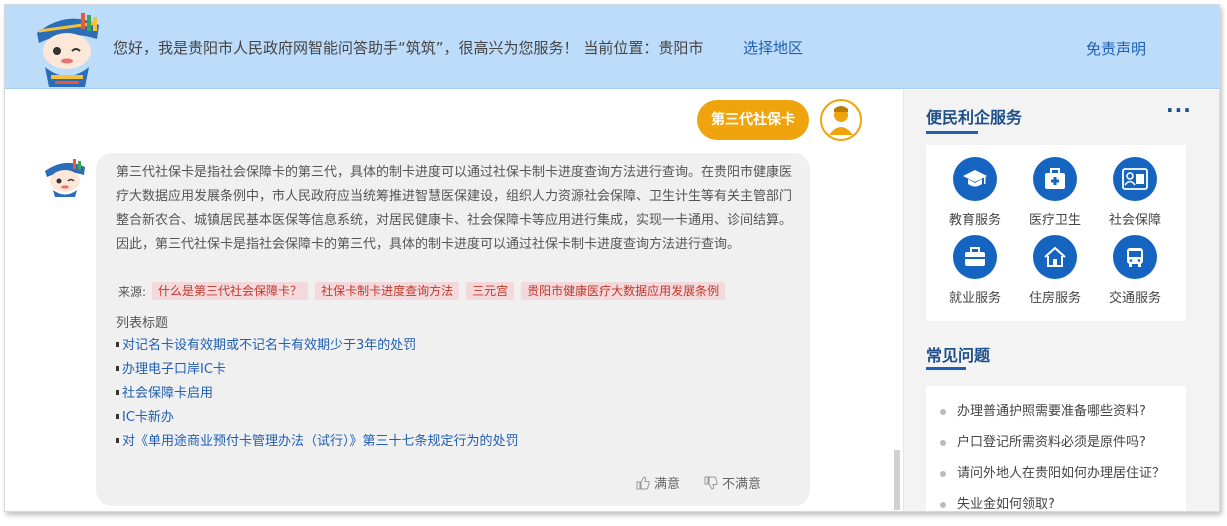  Describe the element at coordinates (698, 482) in the screenshot. I see `feedback-row: 满意 不满意` at that location.